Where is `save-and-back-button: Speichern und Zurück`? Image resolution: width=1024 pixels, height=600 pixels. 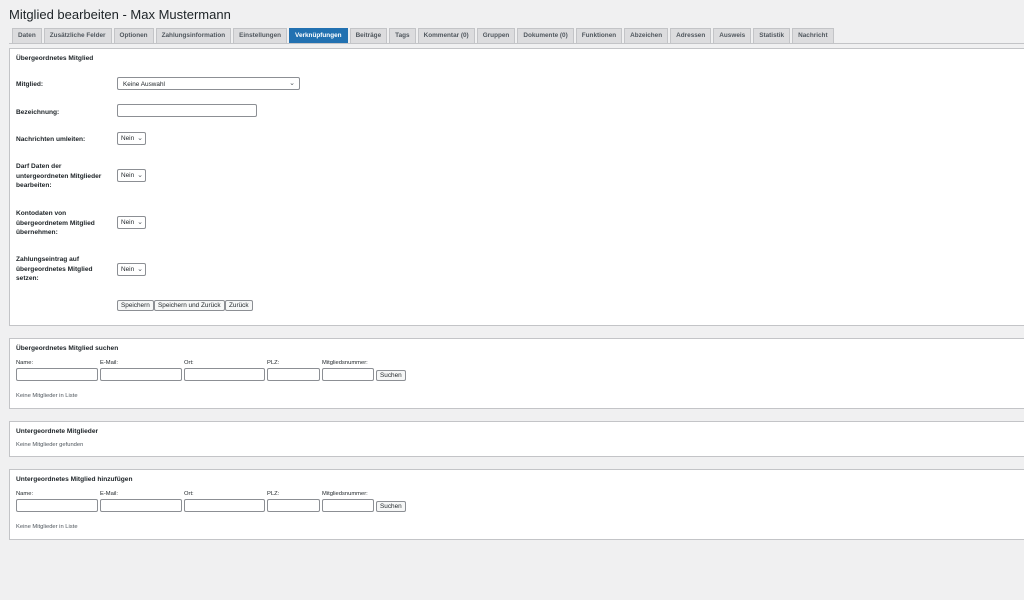
save-and-back-button: Speichern und Zurück is located at coordinates (189, 305).